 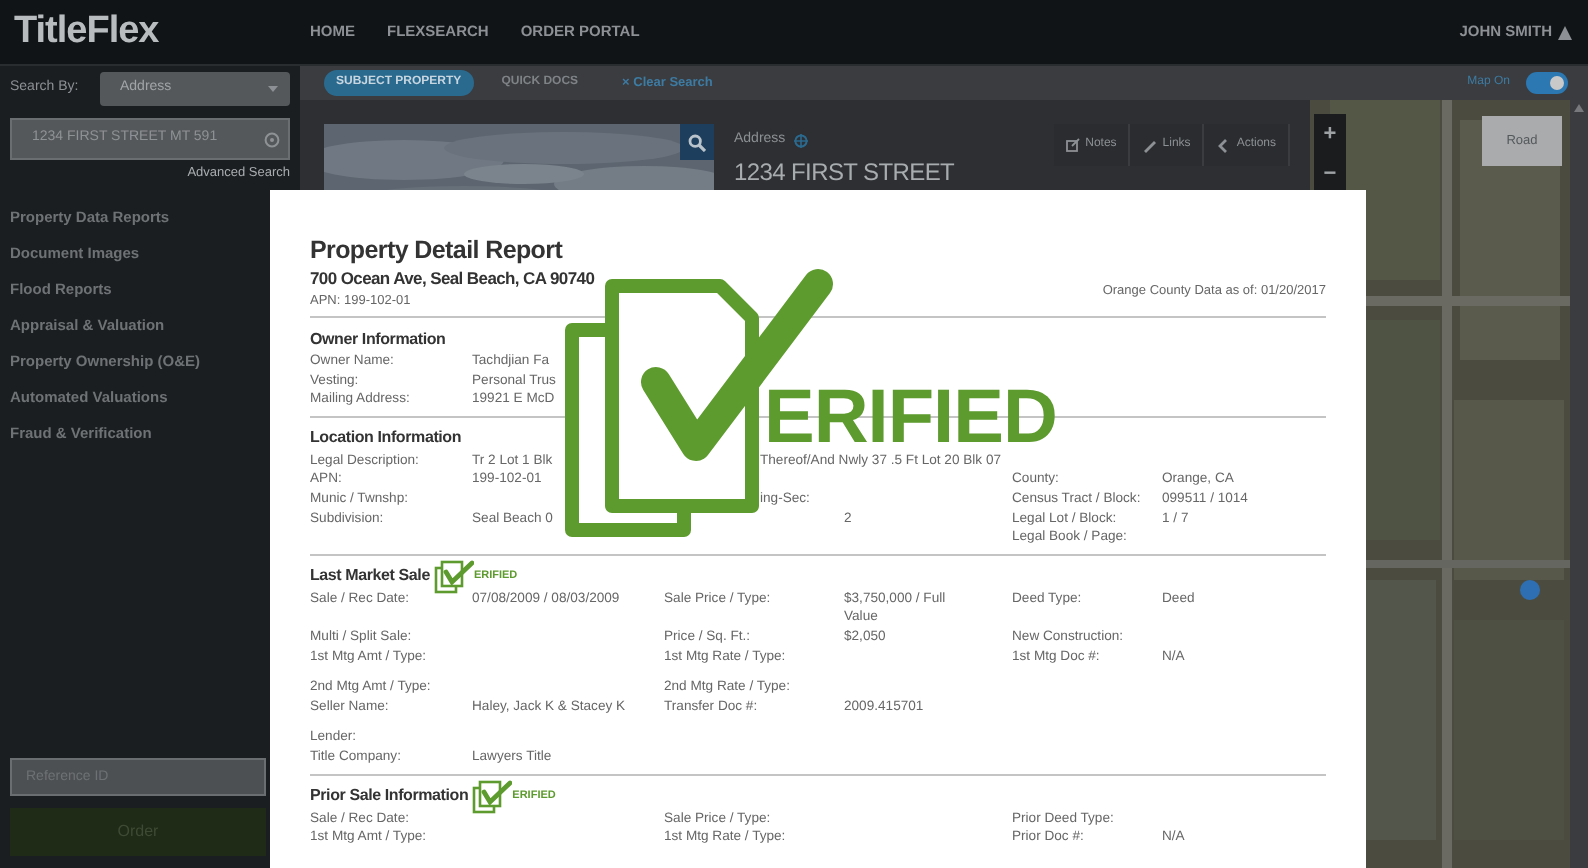 I want to click on report-address: 700 Ocean Ave, Seal Beach, CA 90740, so click(x=452, y=279).